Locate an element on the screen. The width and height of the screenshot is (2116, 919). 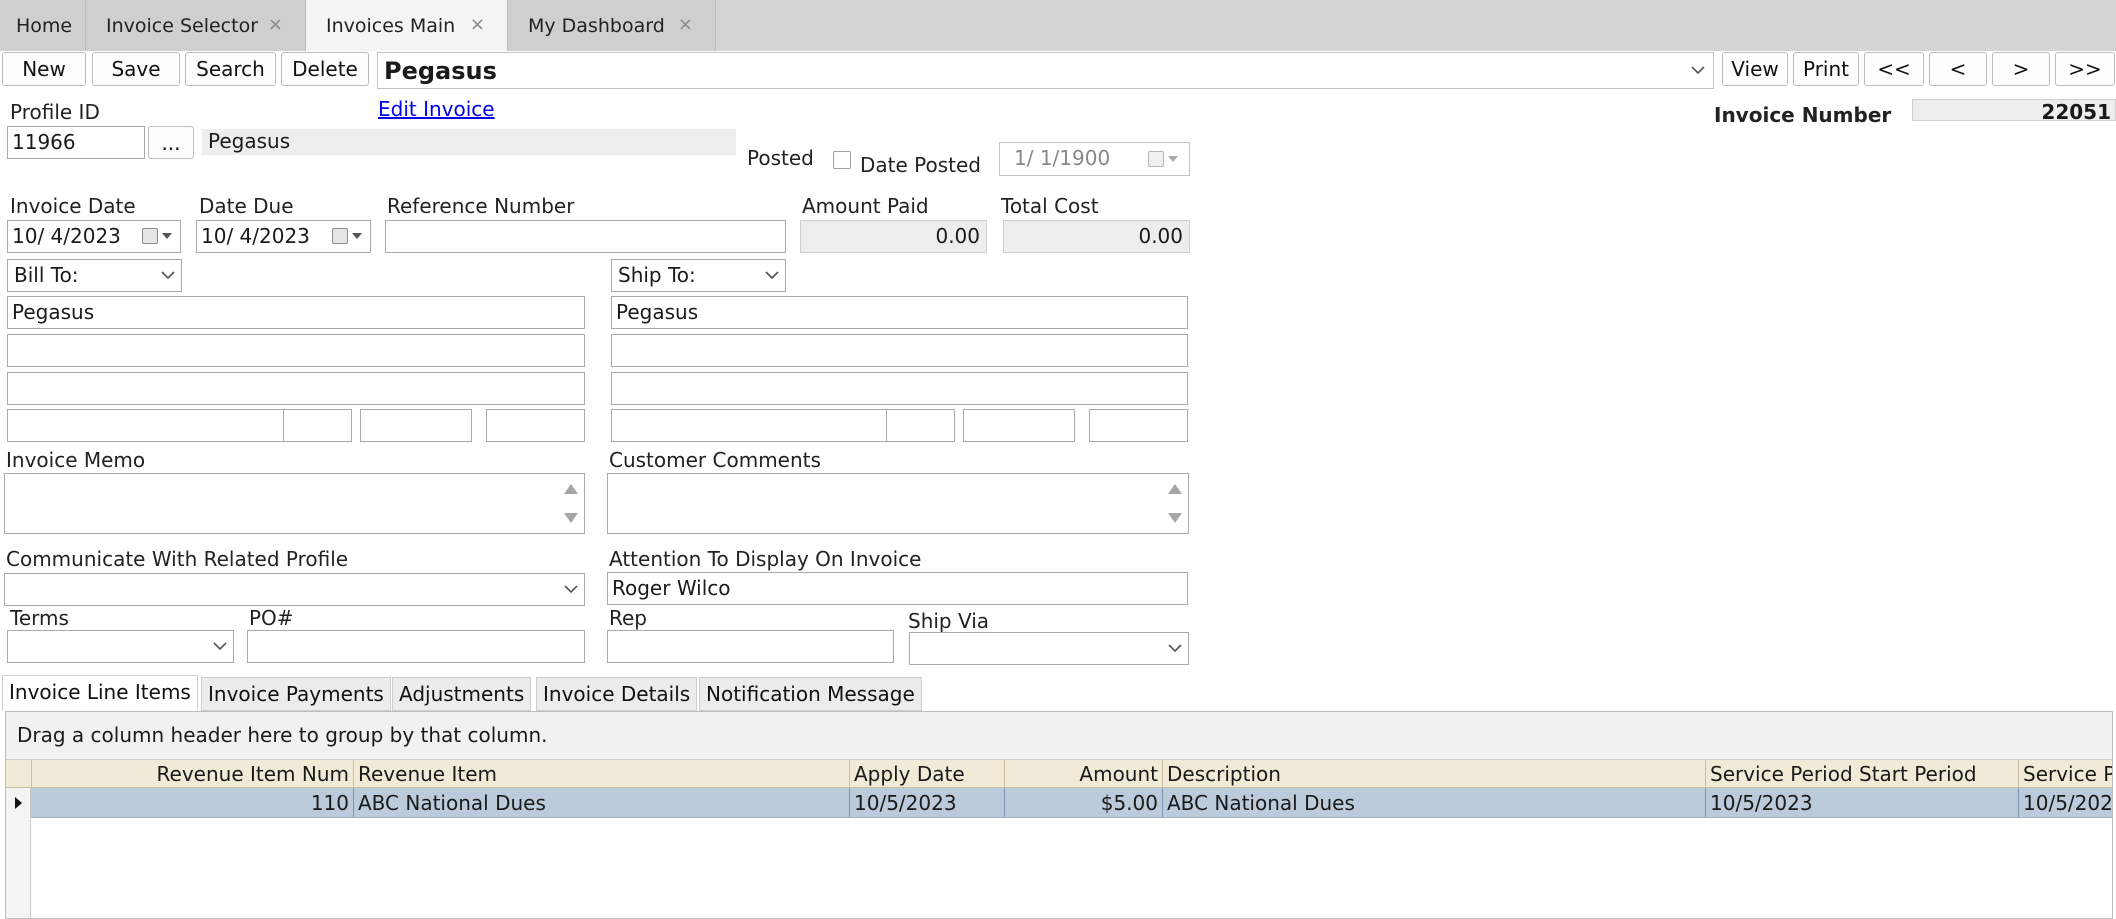
amount-paid-field: 0.00 is located at coordinates (893, 236).